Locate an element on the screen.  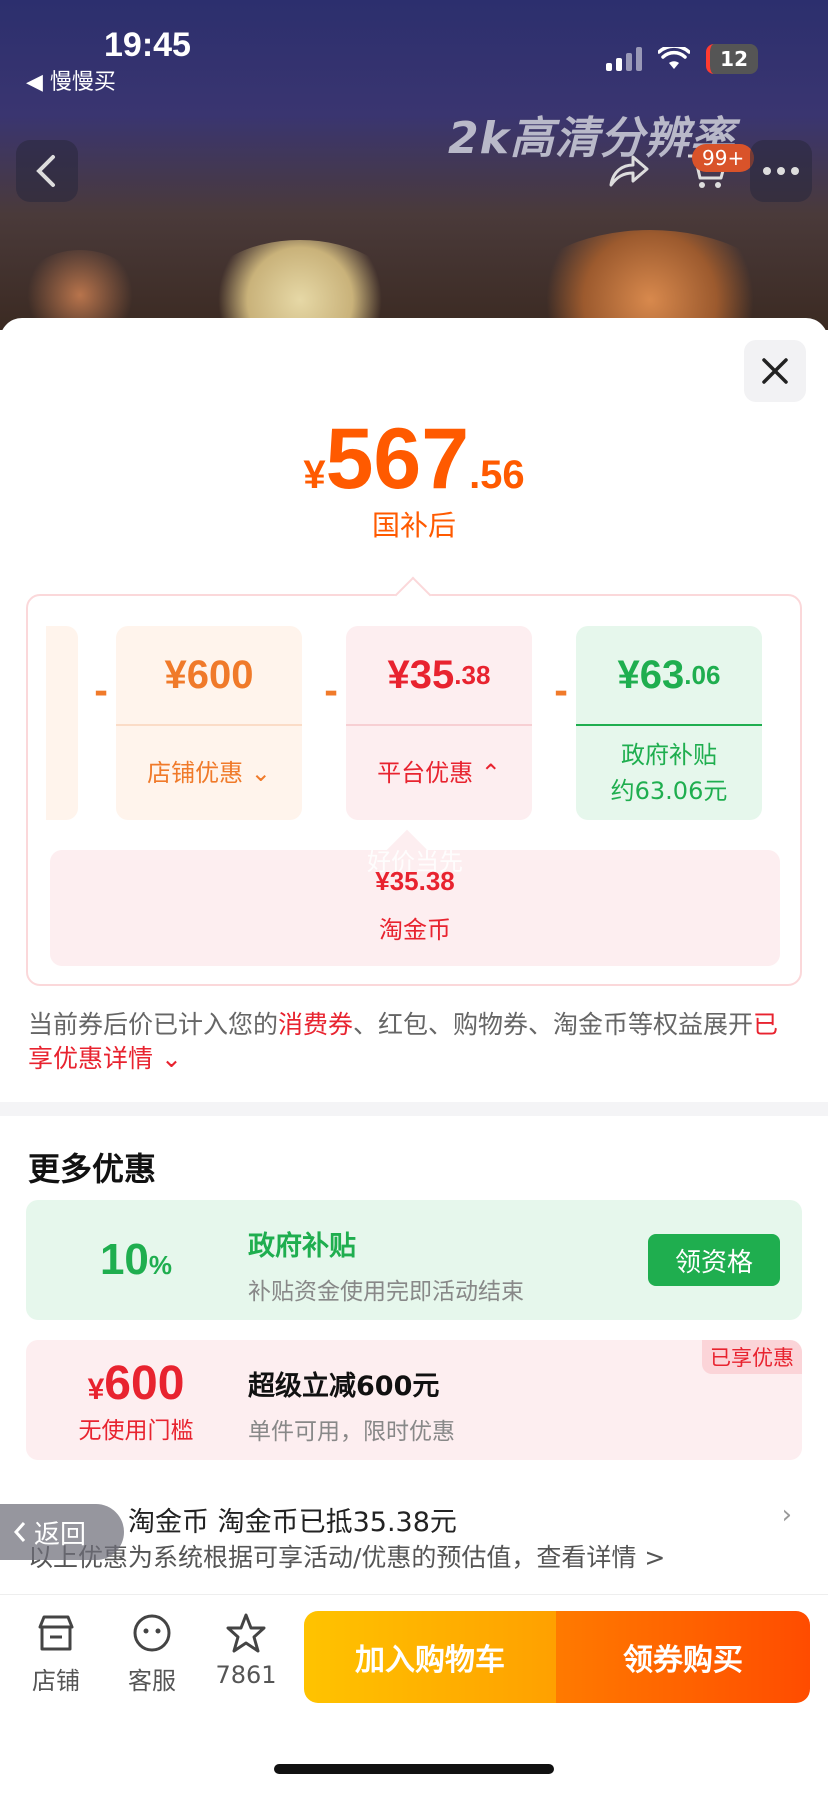
status-icons: 12 is located at coordinates (682, 59).